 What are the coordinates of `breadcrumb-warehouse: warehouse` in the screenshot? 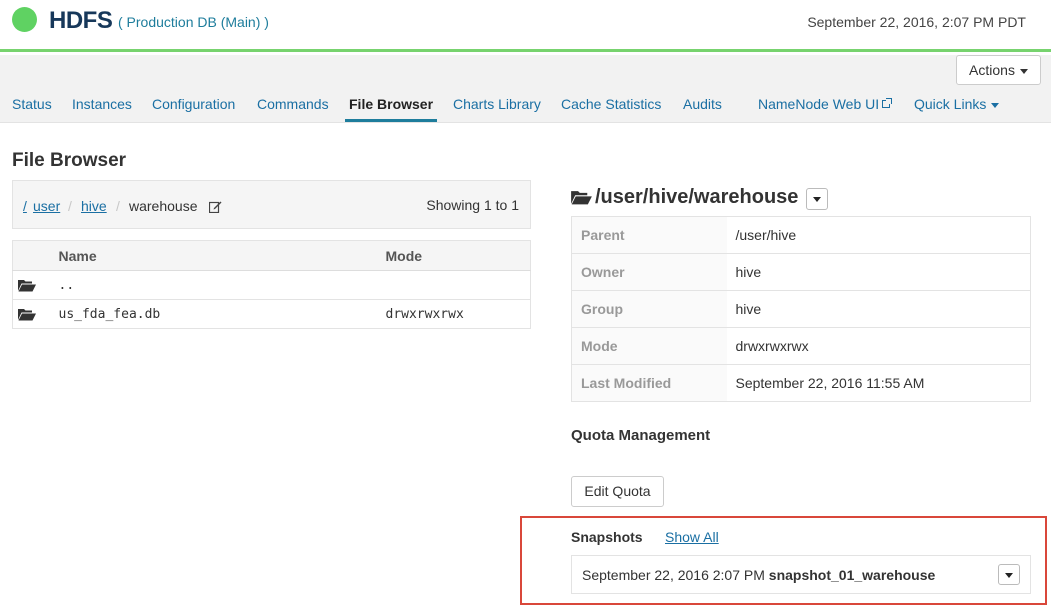 It's located at (163, 206).